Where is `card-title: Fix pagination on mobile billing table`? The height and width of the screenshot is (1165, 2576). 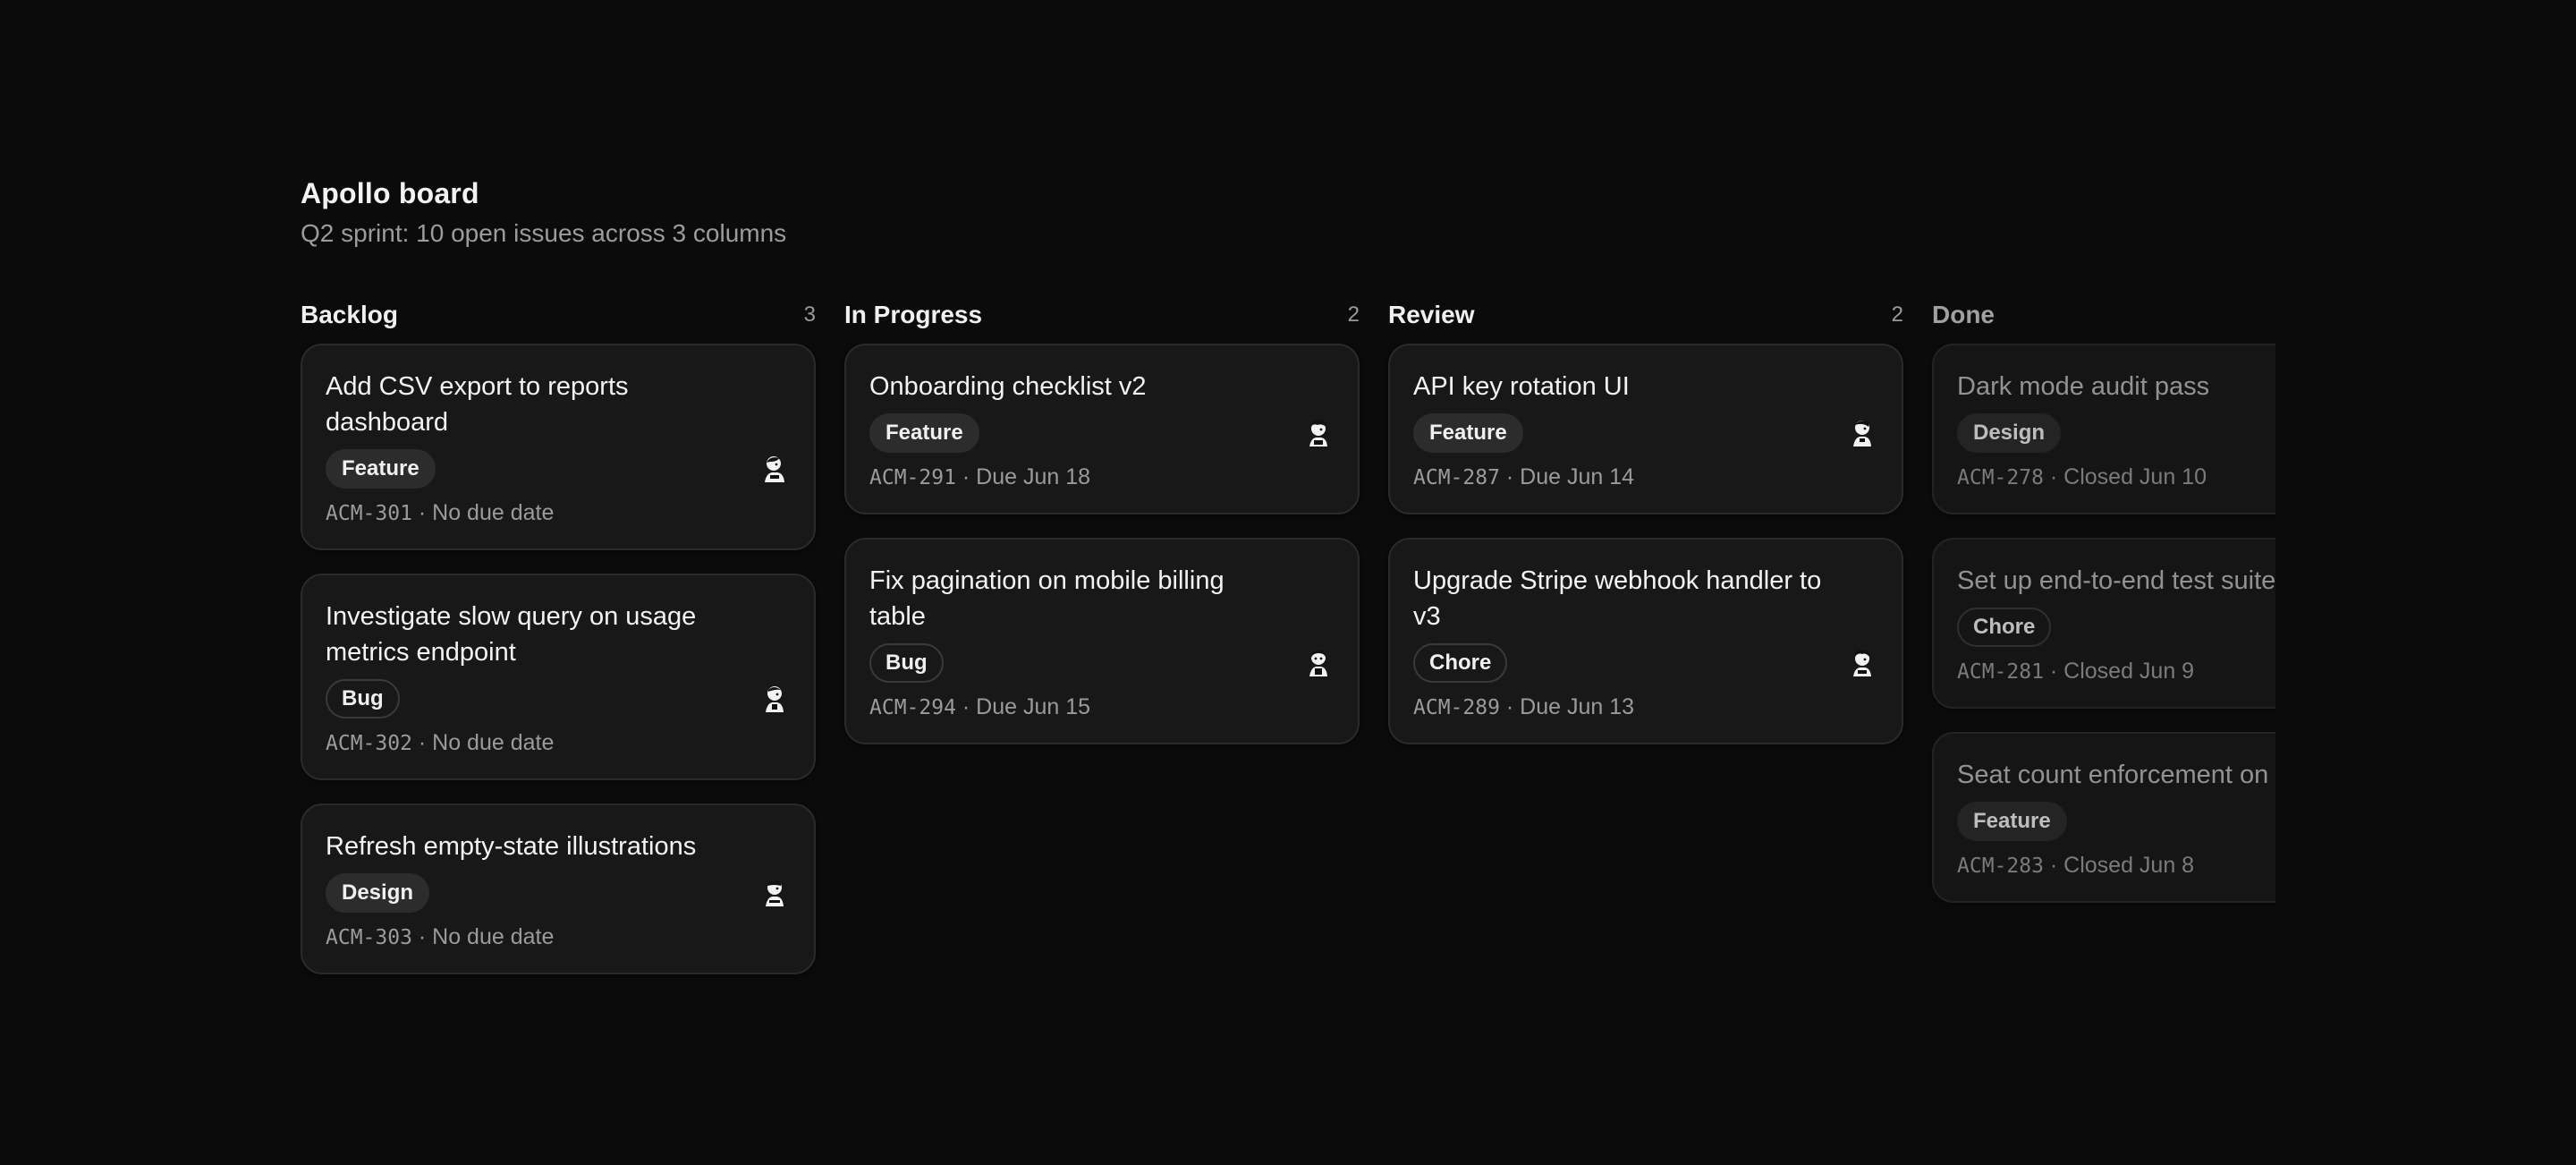 card-title: Fix pagination on mobile billing table is located at coordinates (1046, 599).